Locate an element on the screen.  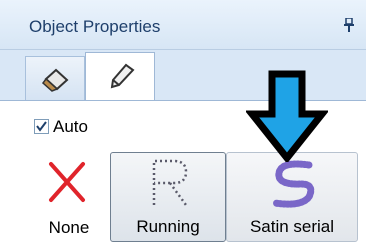
tab-stitch is located at coordinates (120, 76).